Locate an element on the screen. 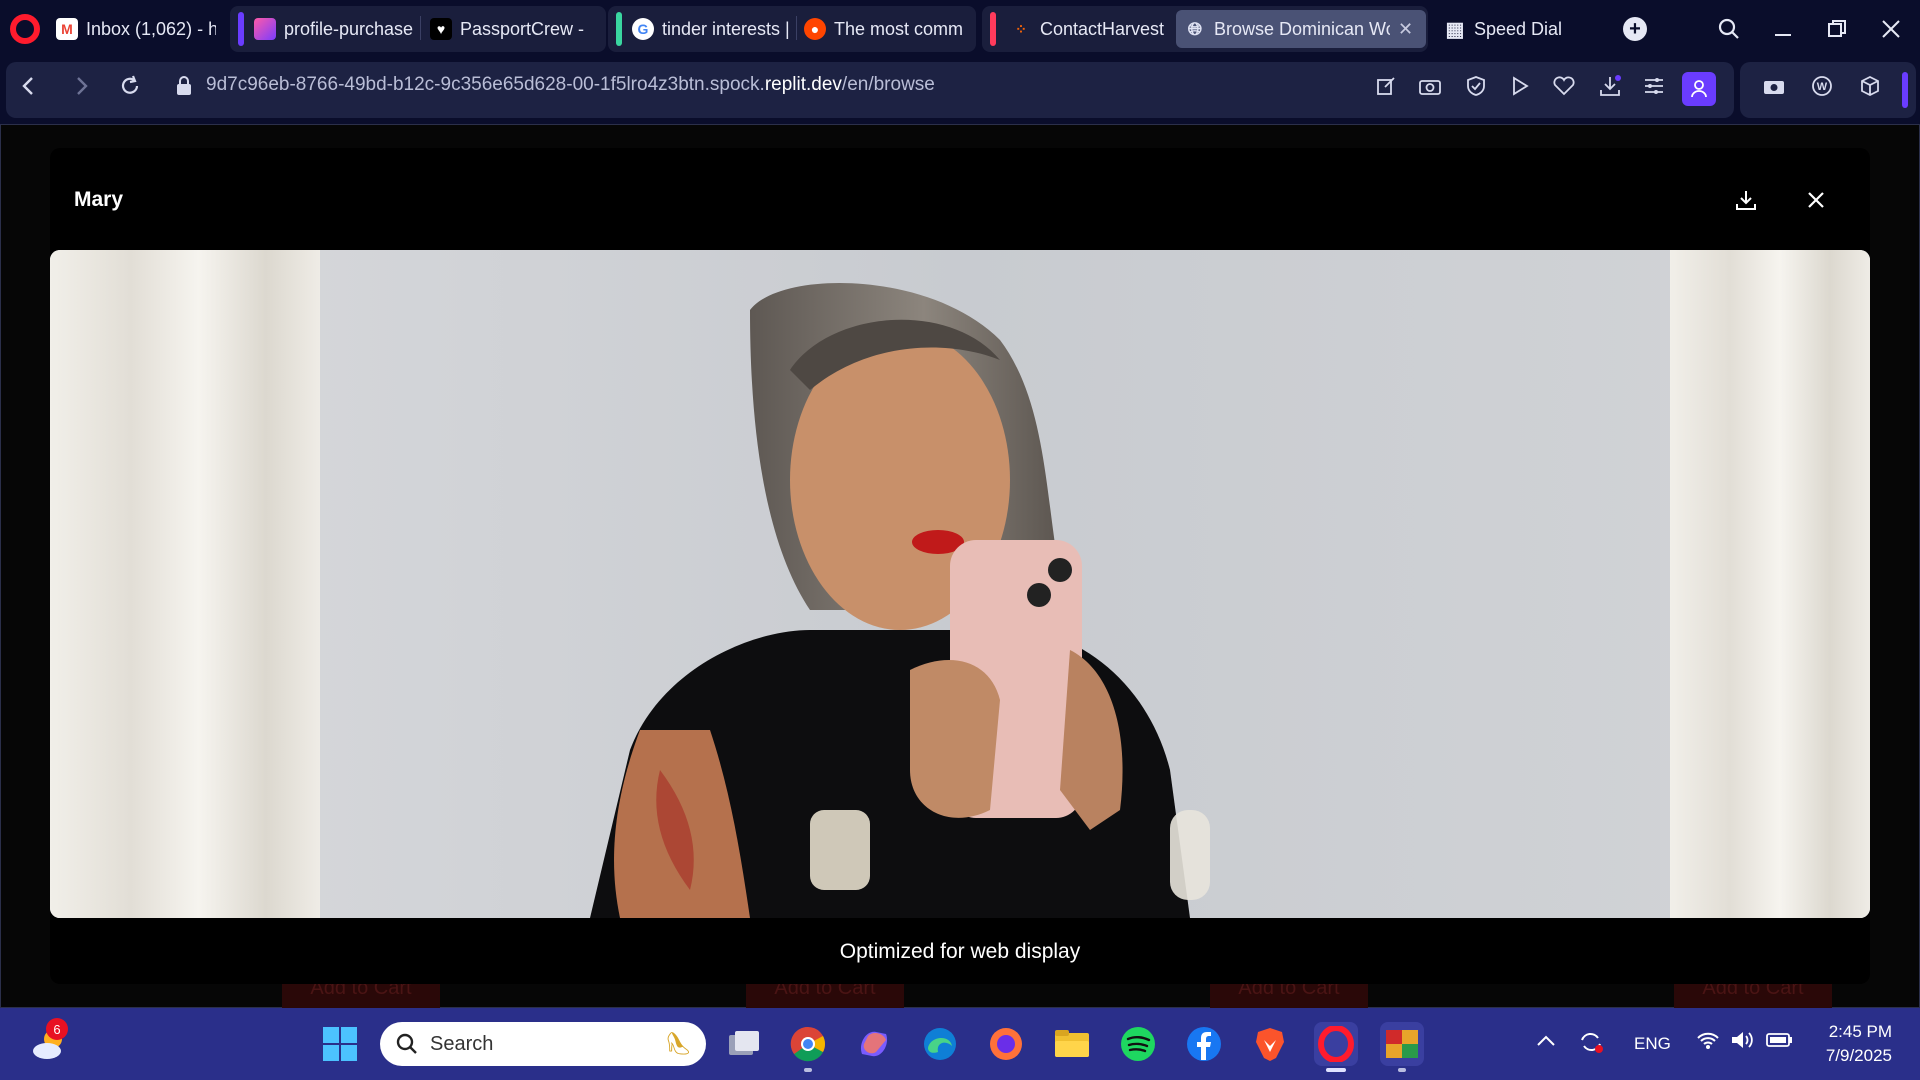  reddit-icon: ● is located at coordinates (815, 29).